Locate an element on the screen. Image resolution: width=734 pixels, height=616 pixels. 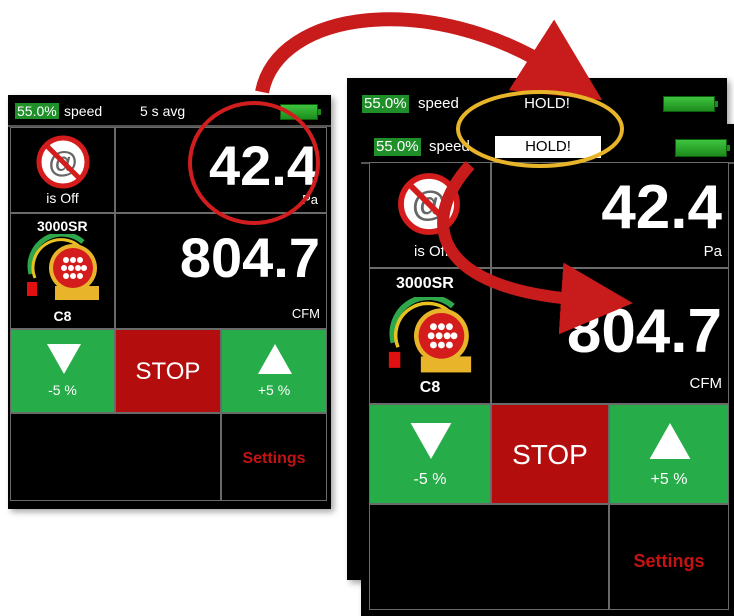
right-no-wifi-icon: @ is located at coordinates (429, 204).